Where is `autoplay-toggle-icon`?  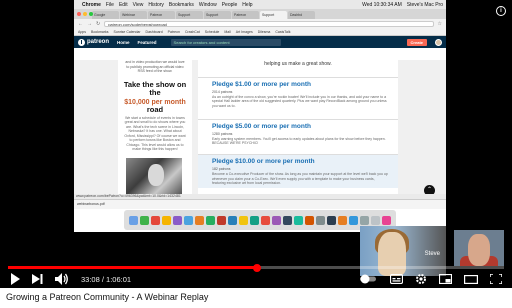 autoplay-toggle-icon is located at coordinates (368, 279).